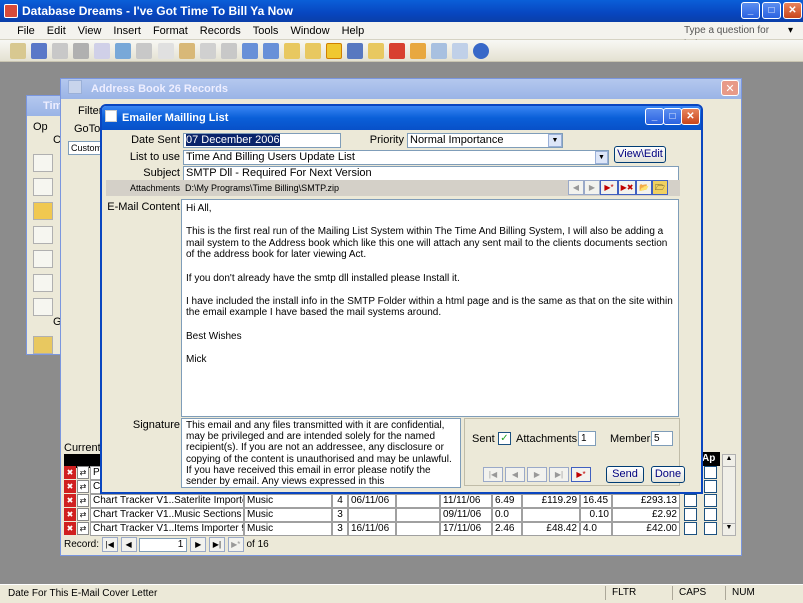 This screenshot has width=803, height=603. Describe the element at coordinates (730, 88) in the screenshot. I see `address-book-close-button: ✕` at that location.